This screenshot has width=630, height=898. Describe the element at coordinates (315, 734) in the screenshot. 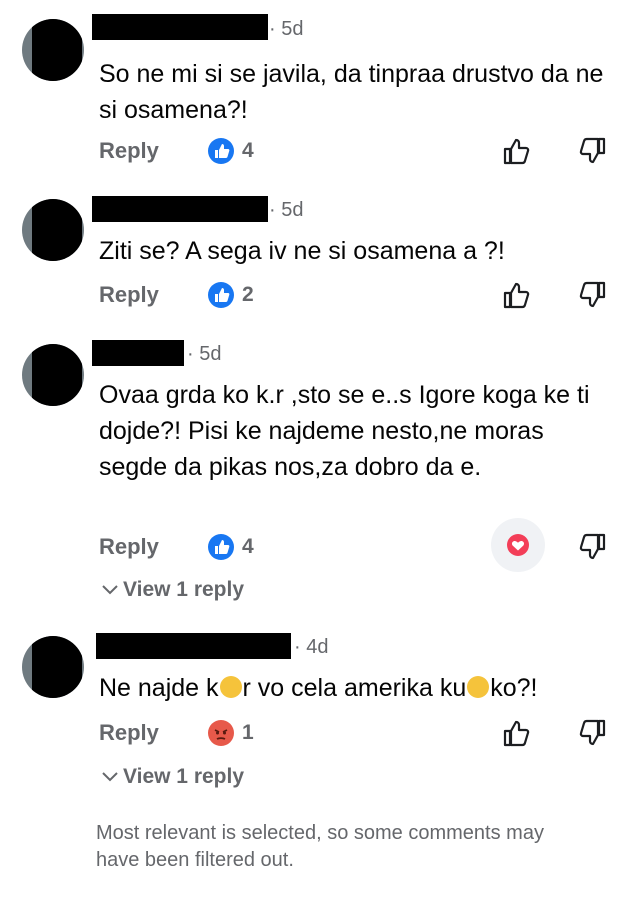

I see `comment-actions: Reply 1` at that location.